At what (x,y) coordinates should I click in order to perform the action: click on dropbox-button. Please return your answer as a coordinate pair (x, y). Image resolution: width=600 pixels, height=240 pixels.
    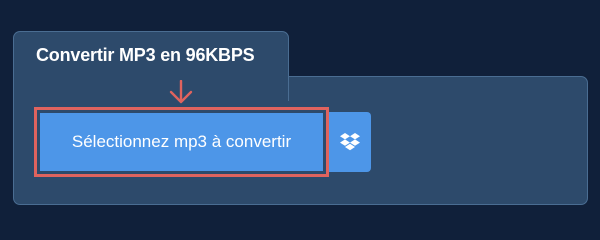
    Looking at the image, I should click on (349, 142).